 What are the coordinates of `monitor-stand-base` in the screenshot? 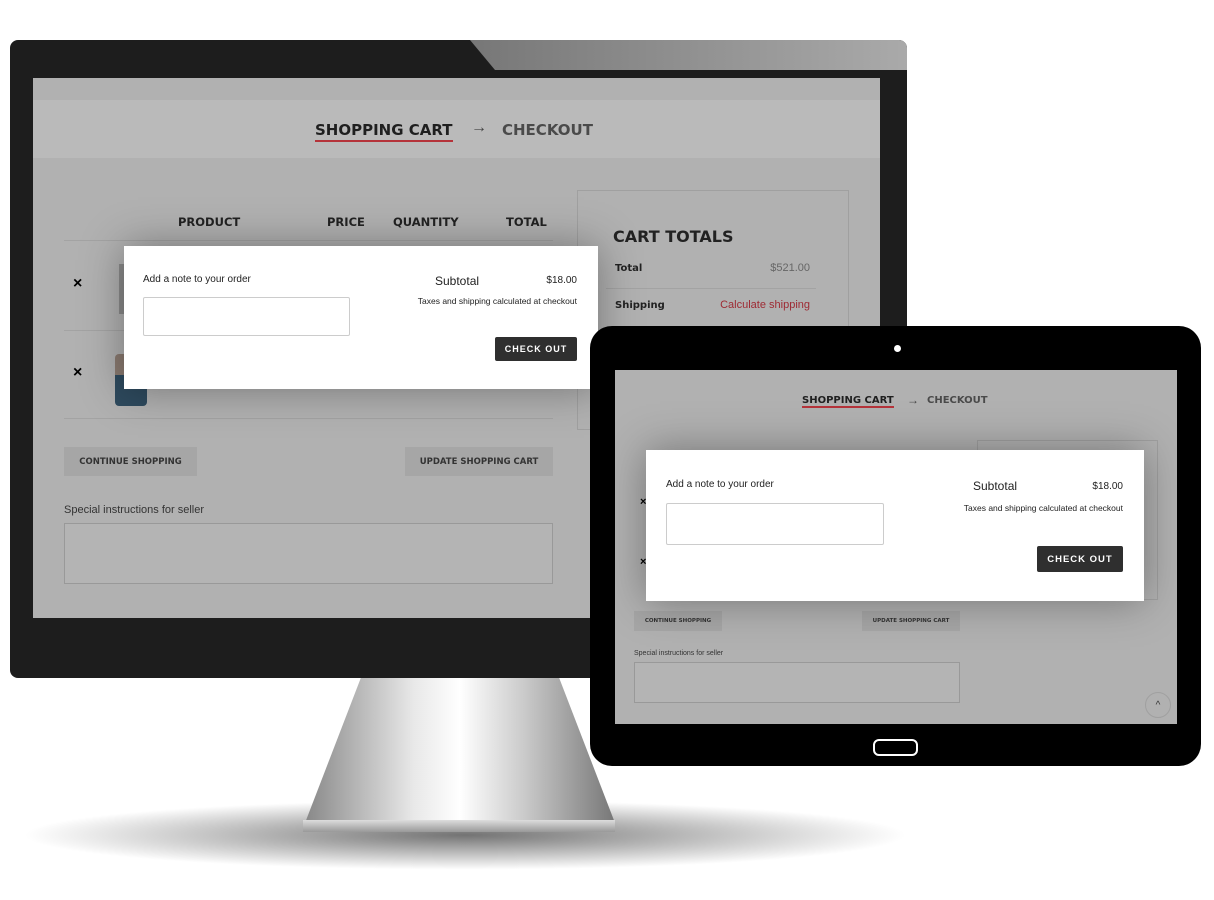 It's located at (459, 826).